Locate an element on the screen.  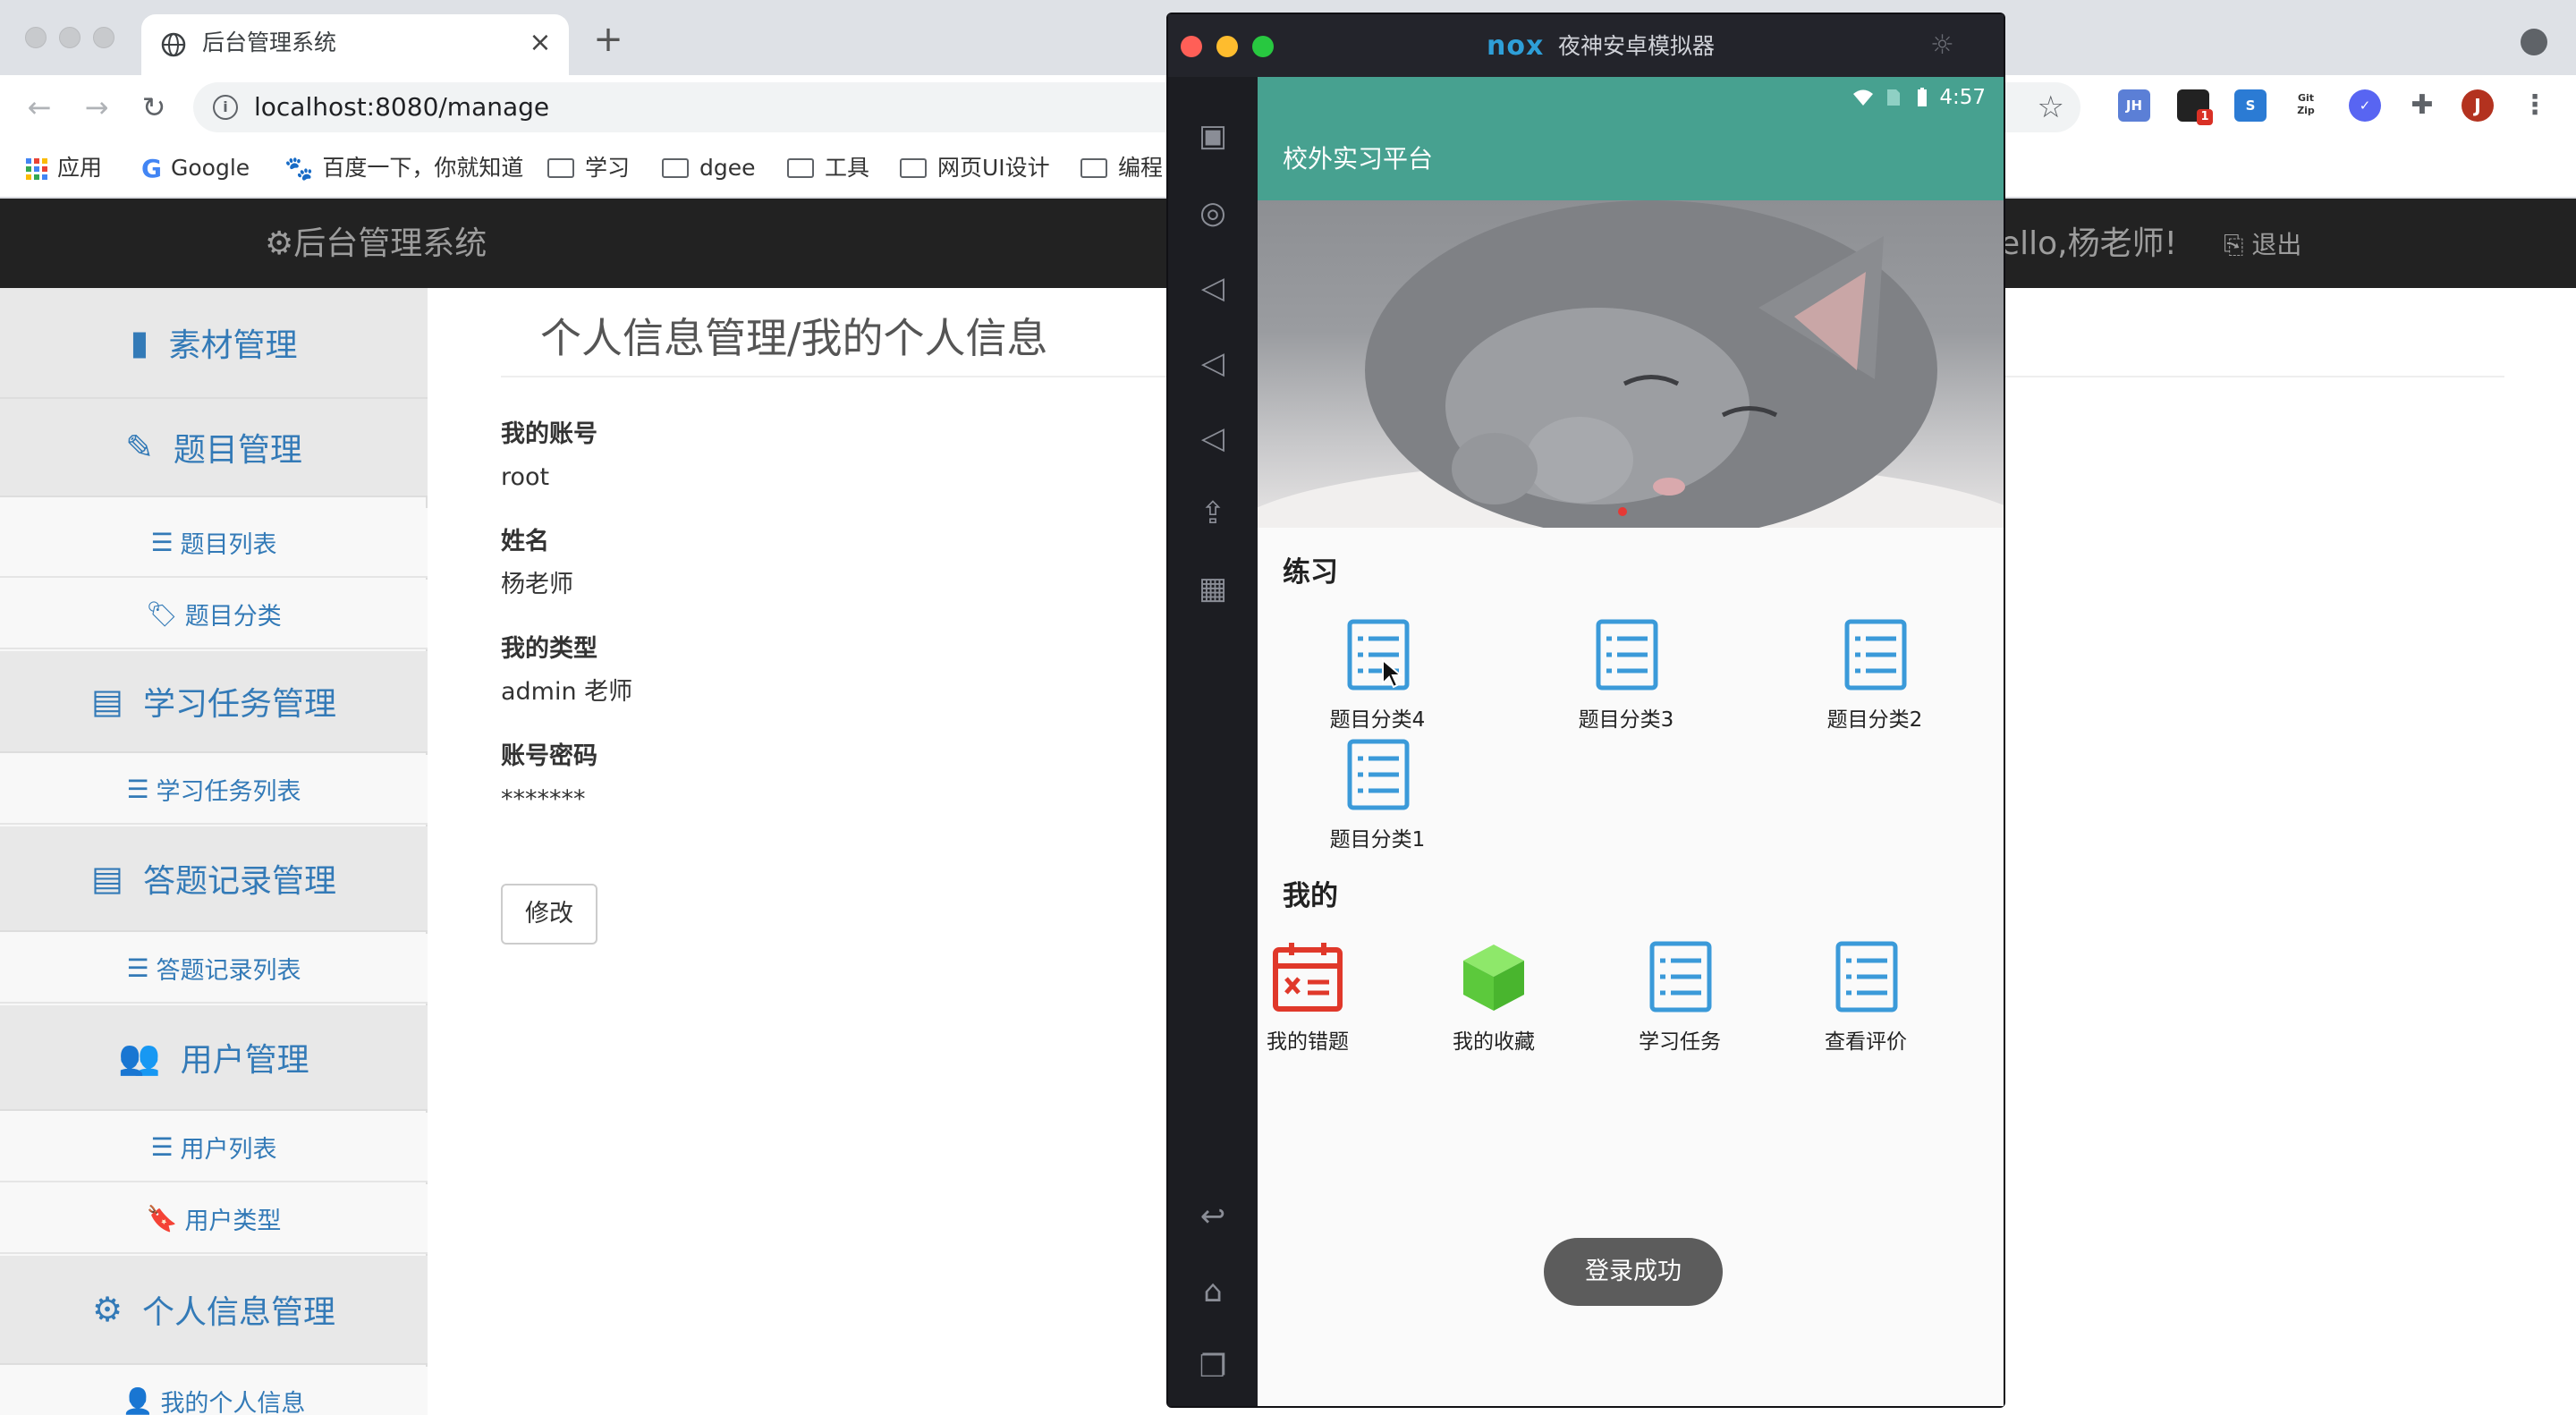
check-extension-icon: ✓ is located at coordinates (2365, 106).